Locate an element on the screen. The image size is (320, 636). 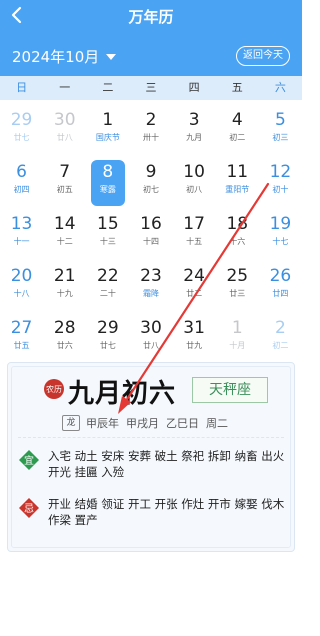
day-cell-inner: 31 廿九 is located at coordinates (194, 339).